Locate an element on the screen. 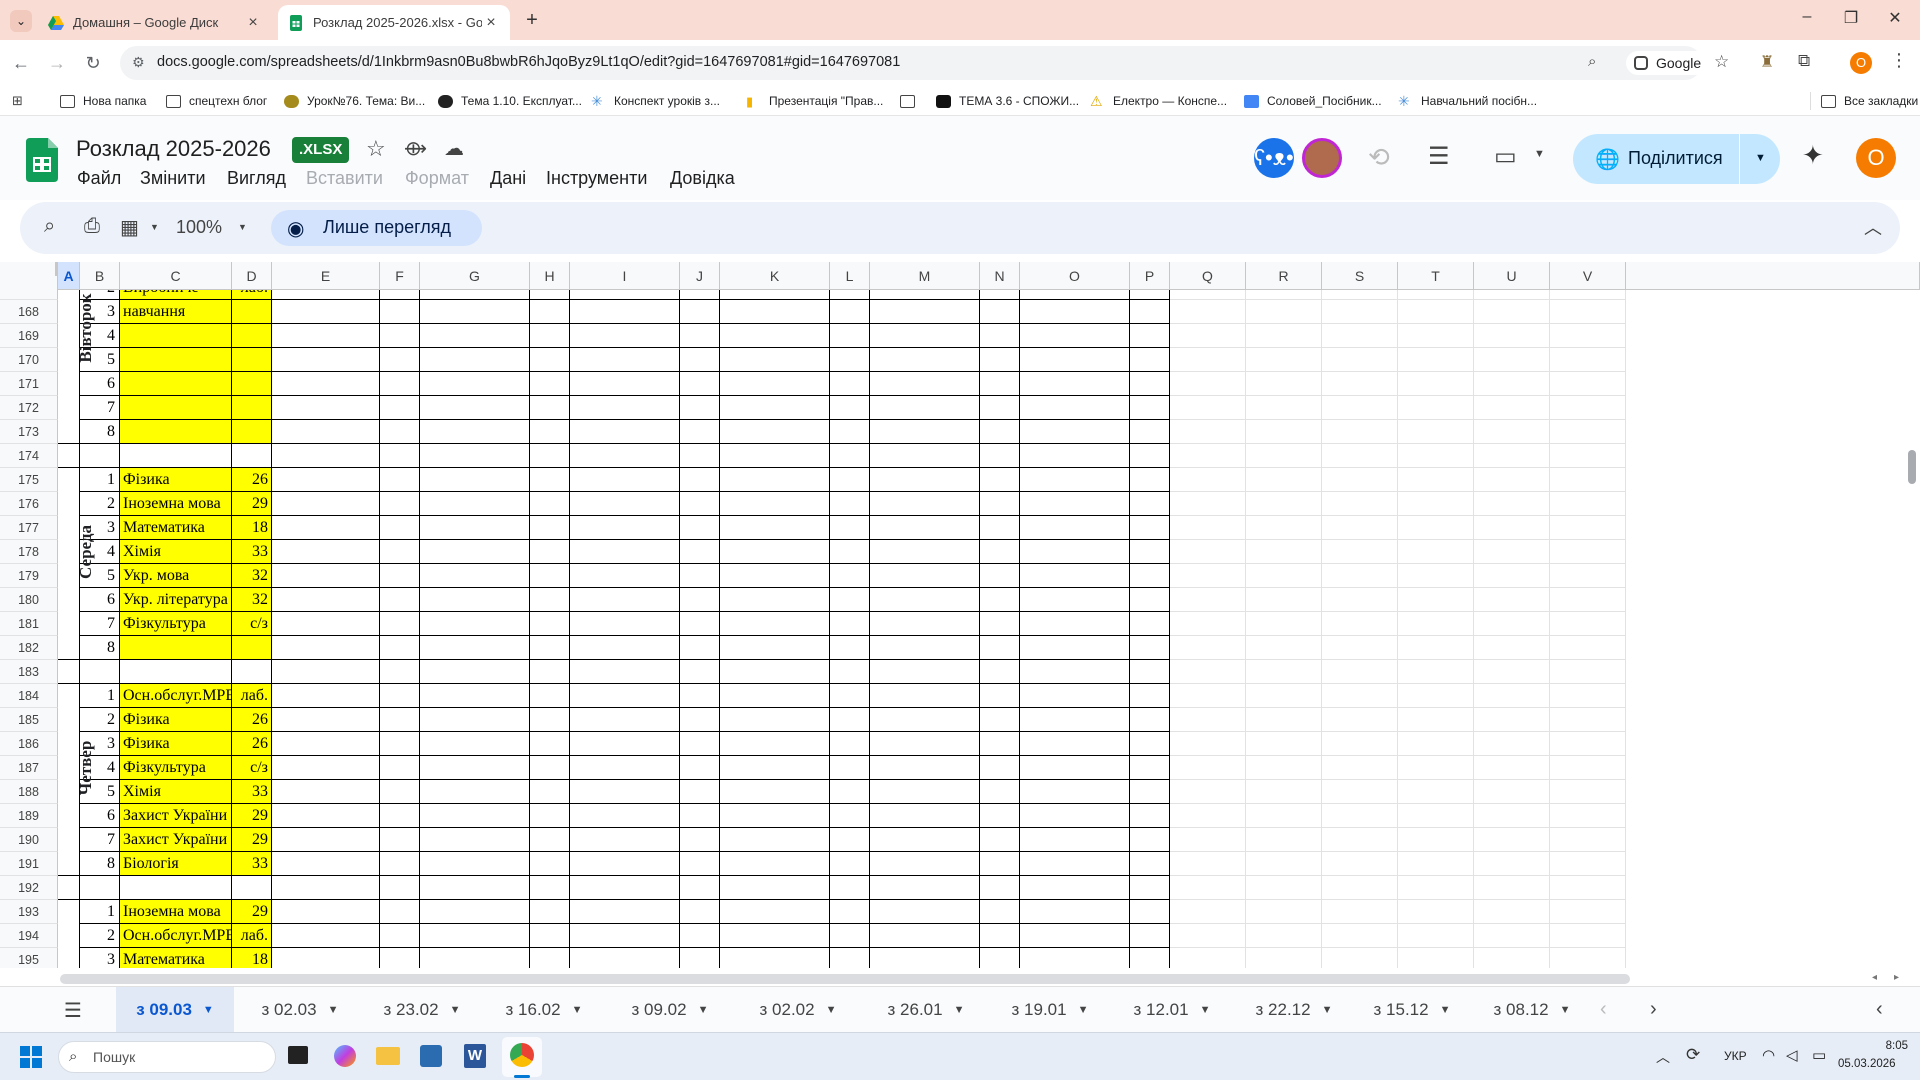 This screenshot has height=1080, width=1920. cell-k is located at coordinates (775, 360).